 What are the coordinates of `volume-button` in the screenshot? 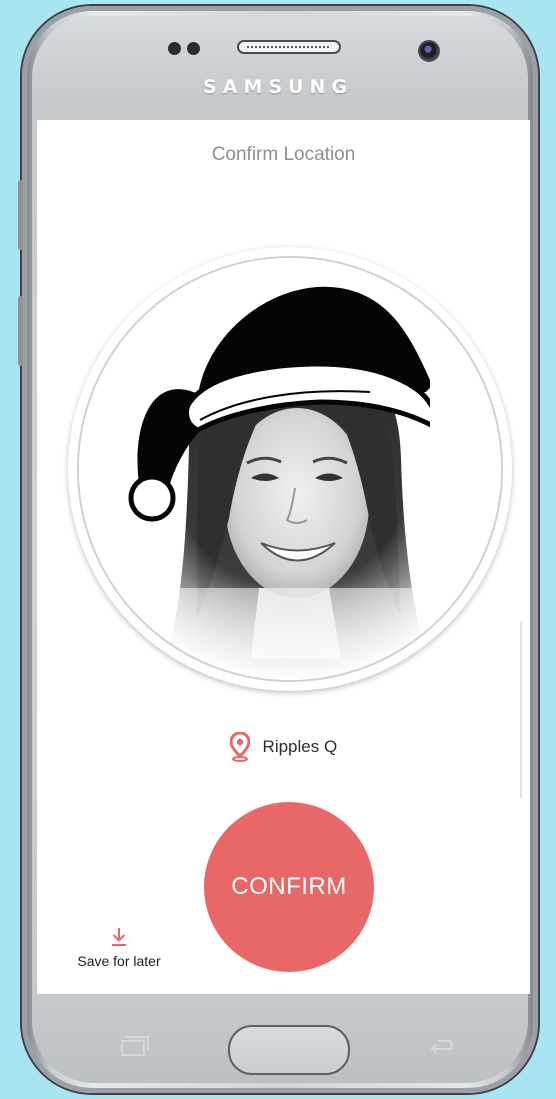 It's located at (20, 215).